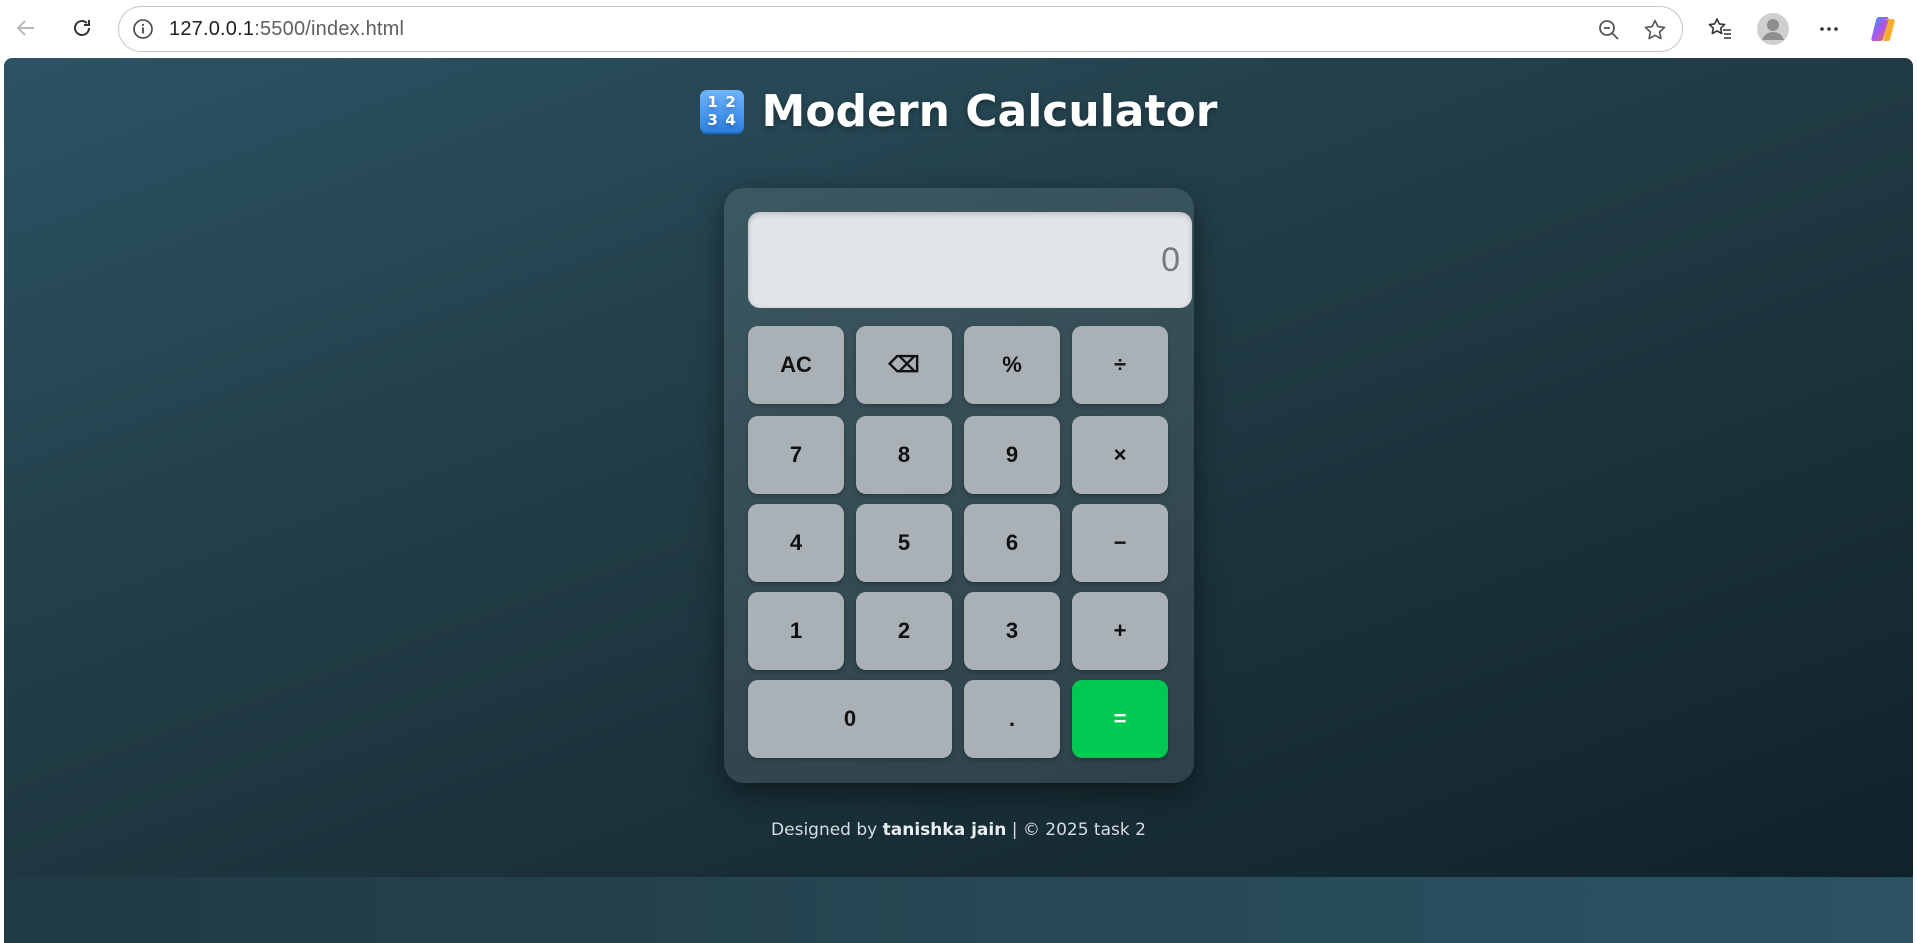 The width and height of the screenshot is (1917, 943). I want to click on reload-button, so click(82, 28).